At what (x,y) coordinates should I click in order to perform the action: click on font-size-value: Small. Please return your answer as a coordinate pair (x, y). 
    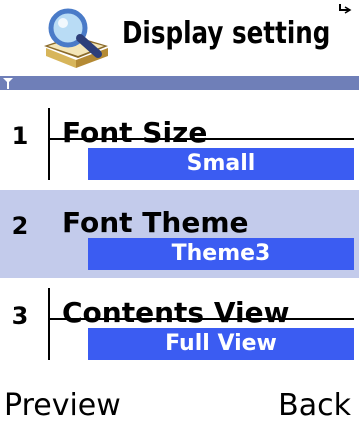
    Looking at the image, I should click on (221, 164).